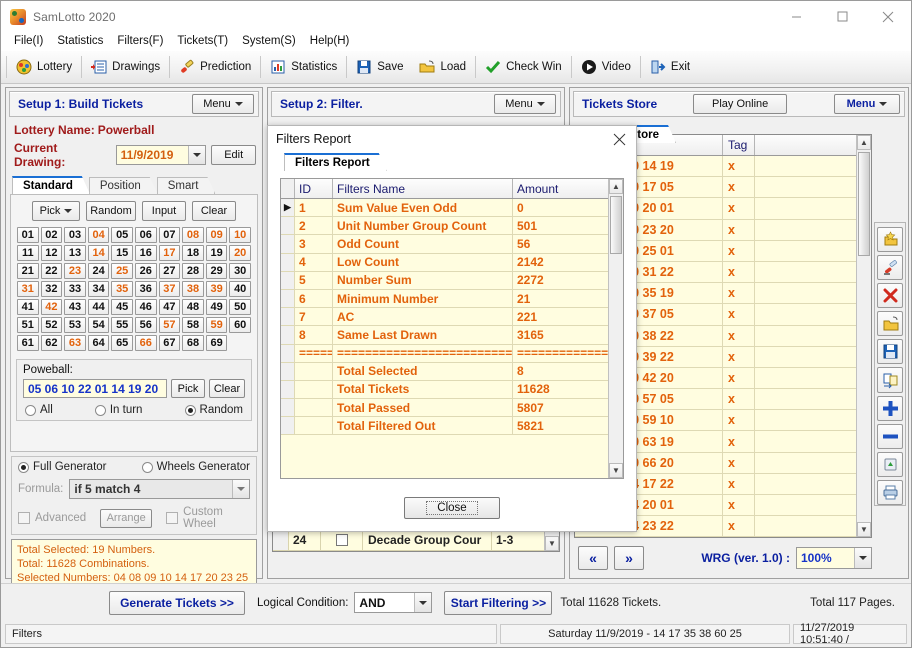 This screenshot has width=912, height=648. I want to click on number-cell: 69, so click(216, 343).